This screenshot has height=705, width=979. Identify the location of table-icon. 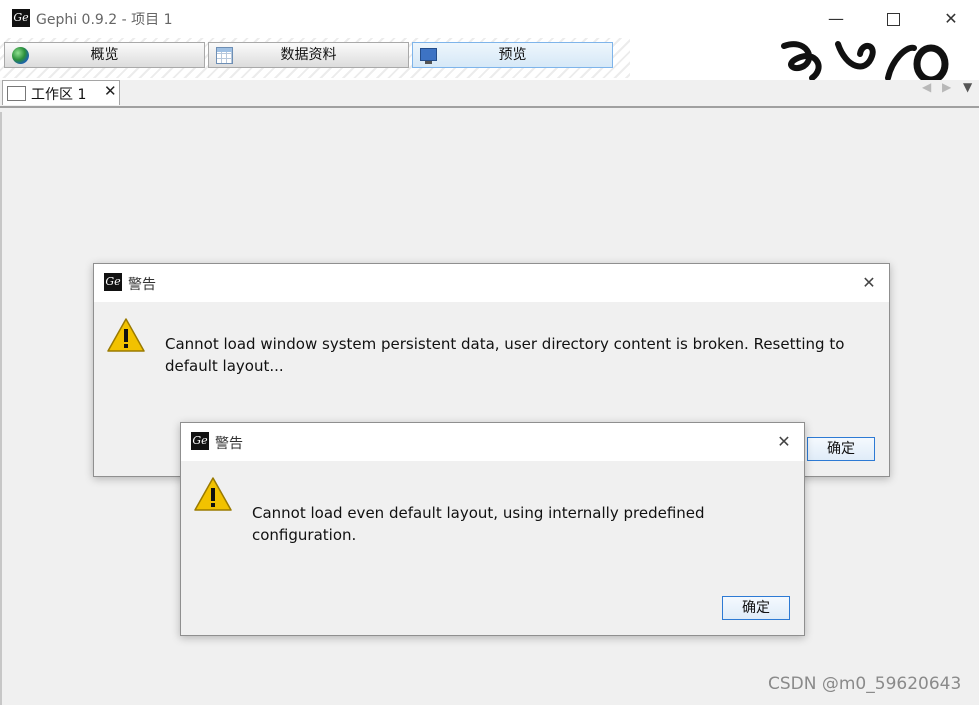
(224, 55).